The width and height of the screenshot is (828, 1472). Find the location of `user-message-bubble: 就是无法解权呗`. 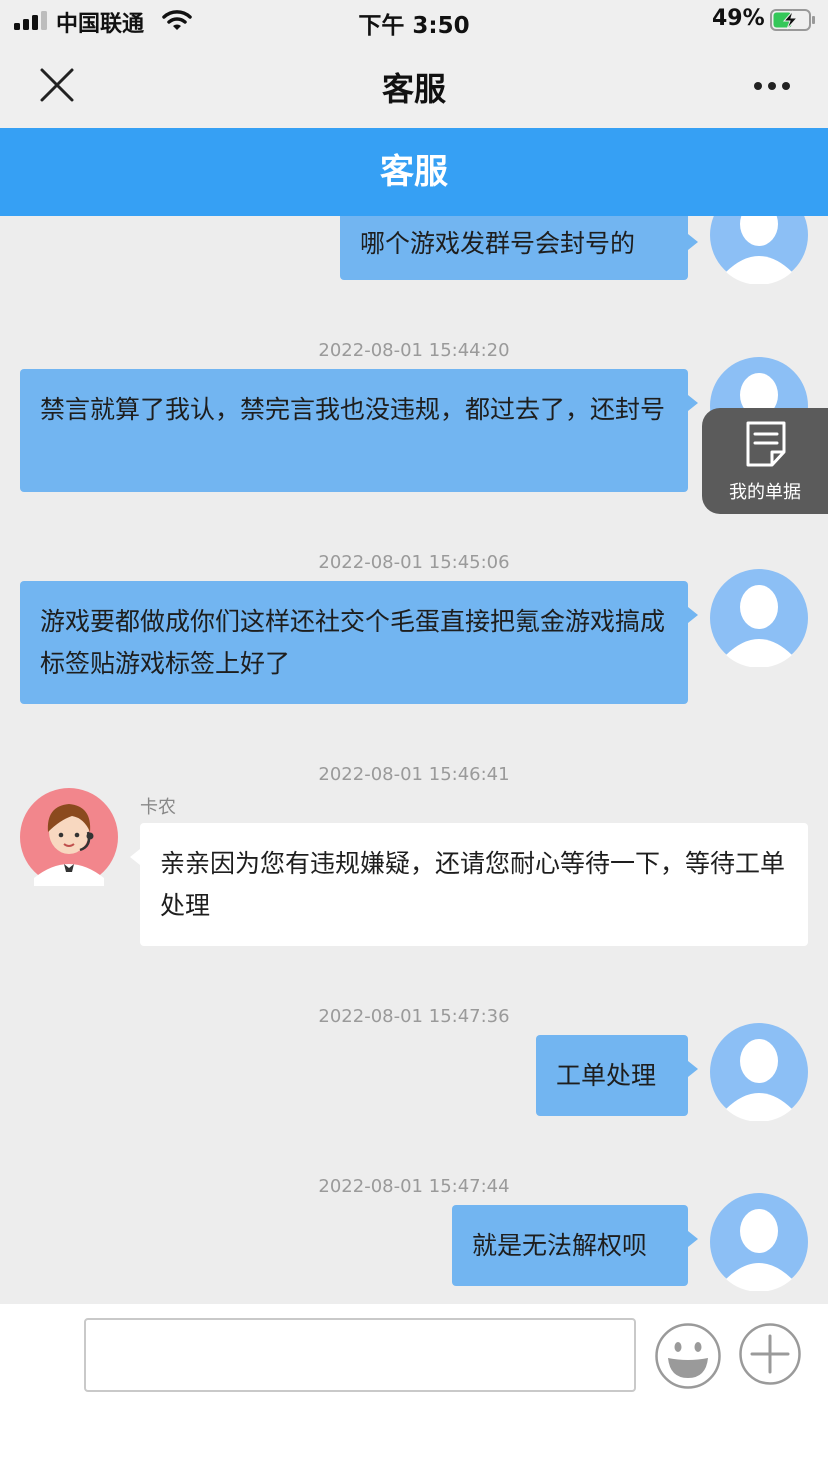

user-message-bubble: 就是无法解权呗 is located at coordinates (575, 1245).